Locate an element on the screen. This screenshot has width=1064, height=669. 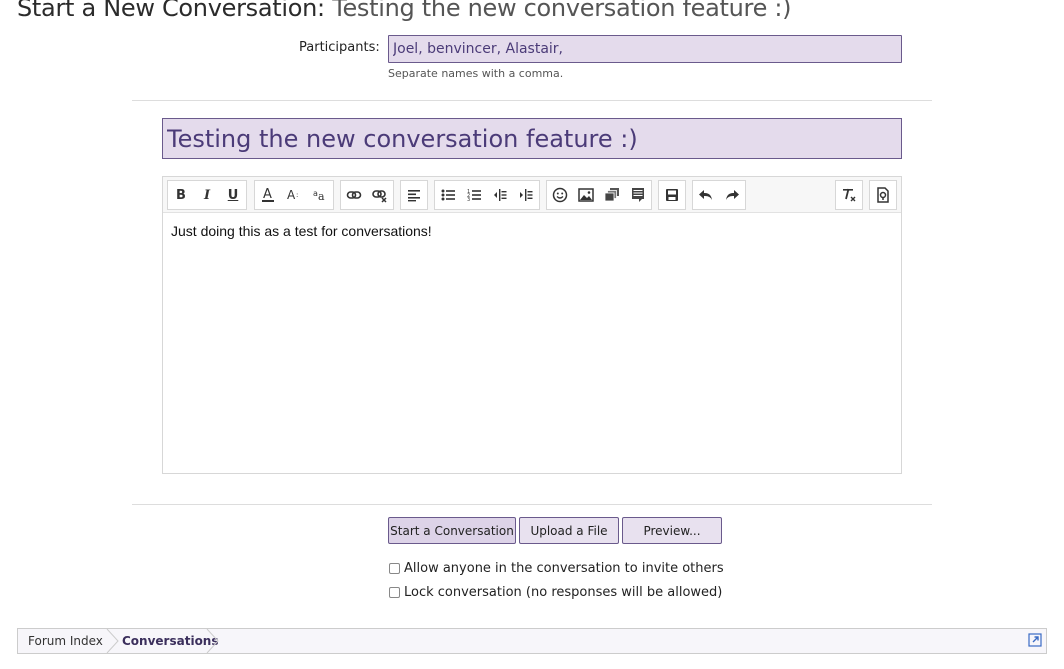
font-family-icon: aa is located at coordinates (320, 195).